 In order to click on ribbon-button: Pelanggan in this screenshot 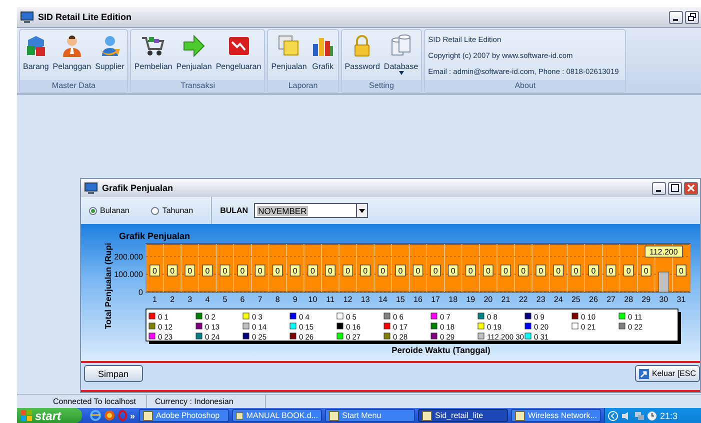, I will do `click(72, 55)`.